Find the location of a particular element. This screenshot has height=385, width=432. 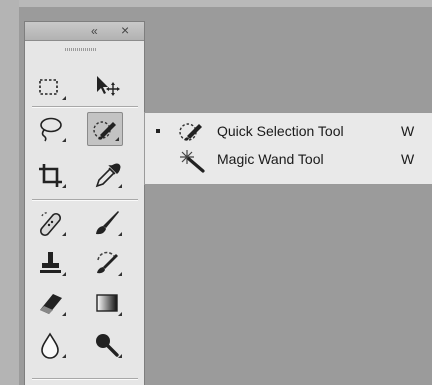

gradient-tool is located at coordinates (107, 303).